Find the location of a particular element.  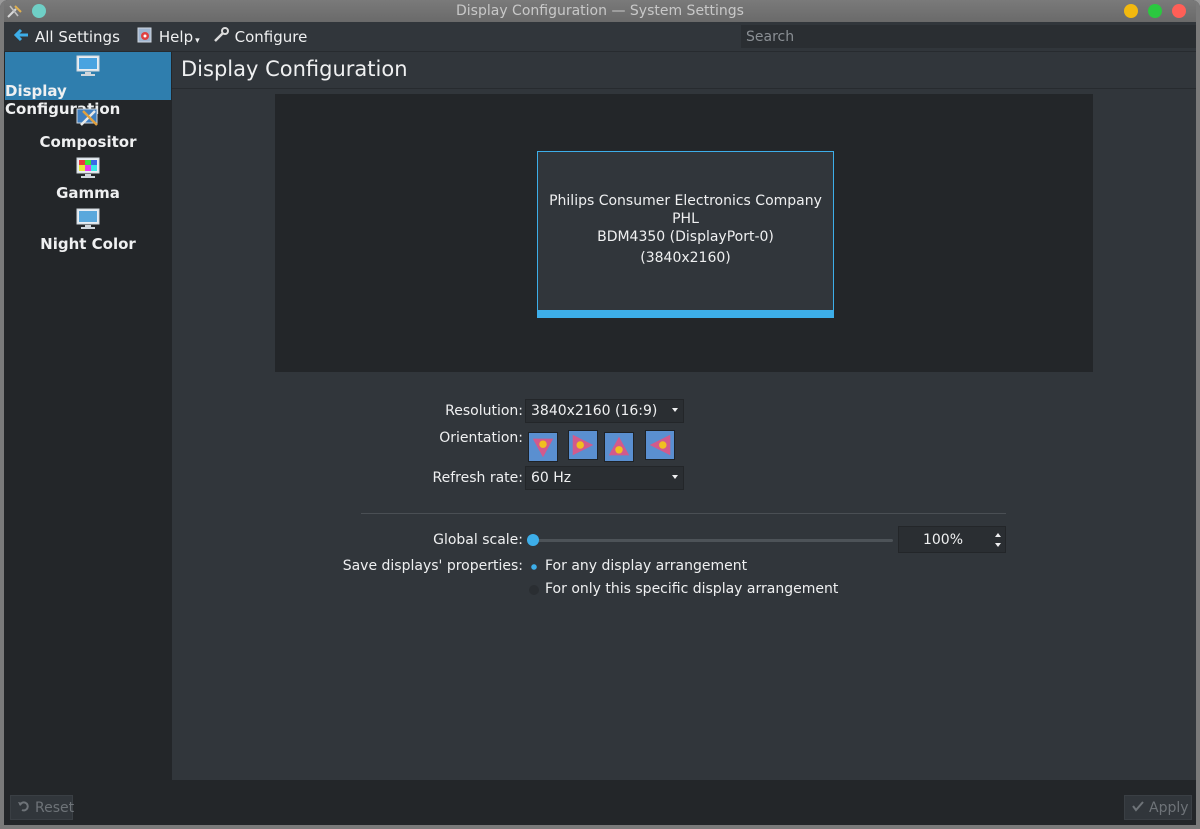

window-frame-right is located at coordinates (1198, 414).